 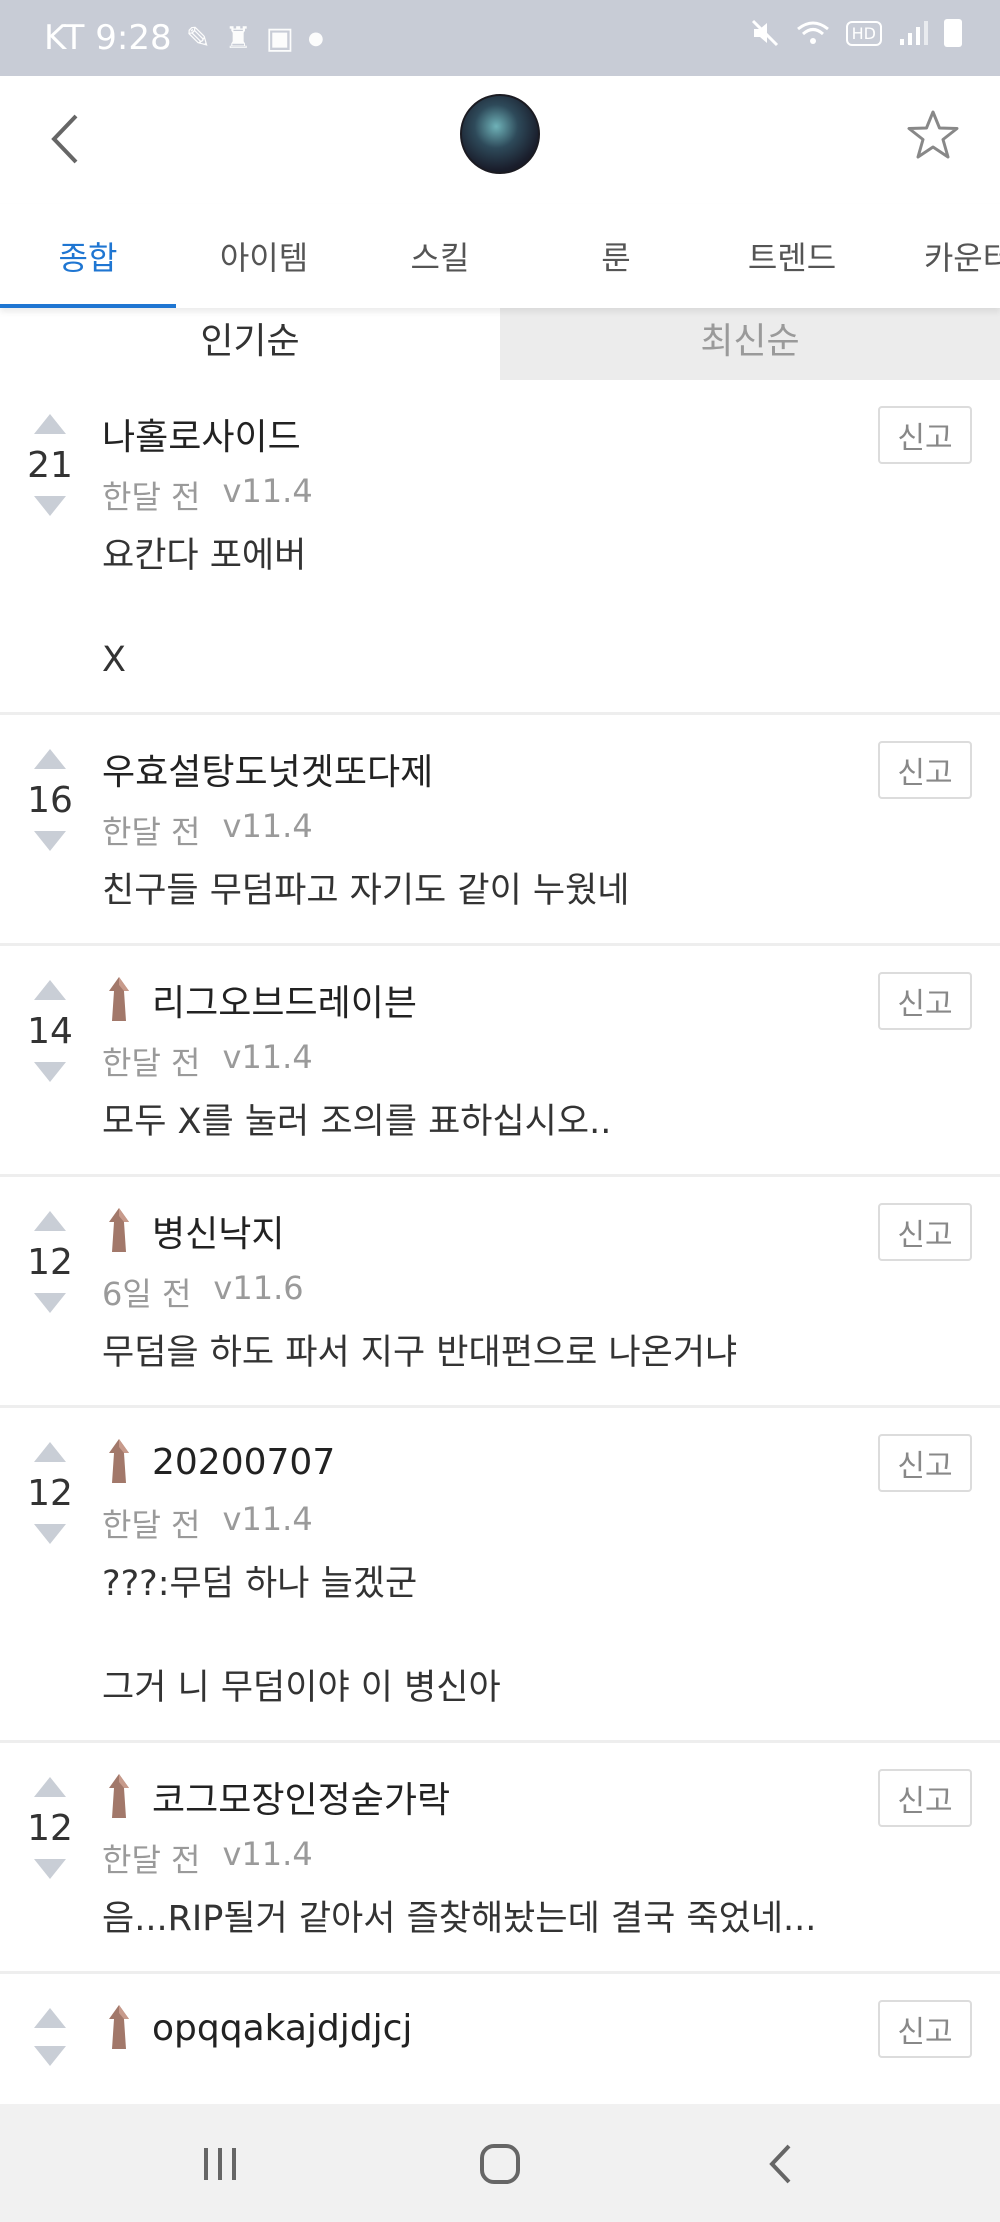 What do you see at coordinates (282, 2028) in the screenshot?
I see `comment-author: opqqakajdjdjcj` at bounding box center [282, 2028].